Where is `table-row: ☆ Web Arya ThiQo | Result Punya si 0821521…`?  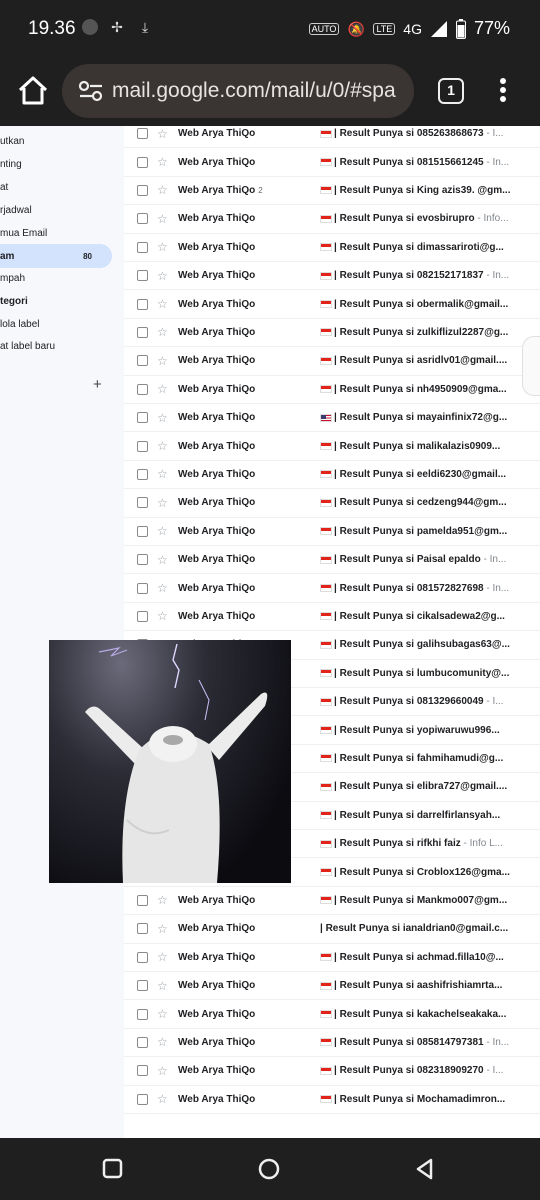 table-row: ☆ Web Arya ThiQo | Result Punya si 0821521… is located at coordinates (332, 276).